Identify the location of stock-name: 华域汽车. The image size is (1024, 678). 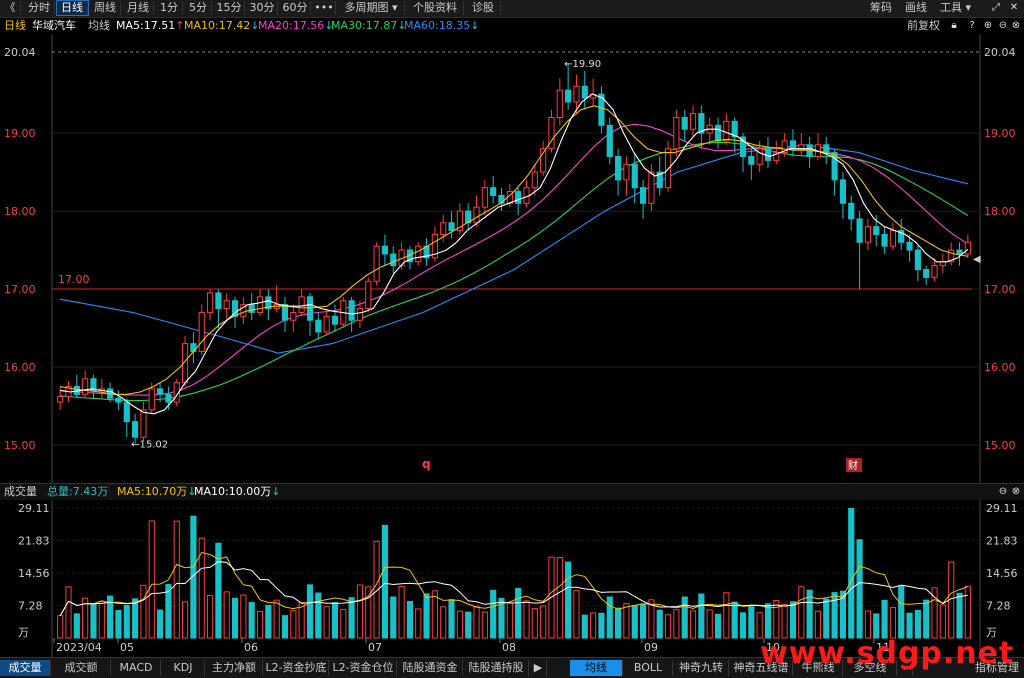
(54, 25).